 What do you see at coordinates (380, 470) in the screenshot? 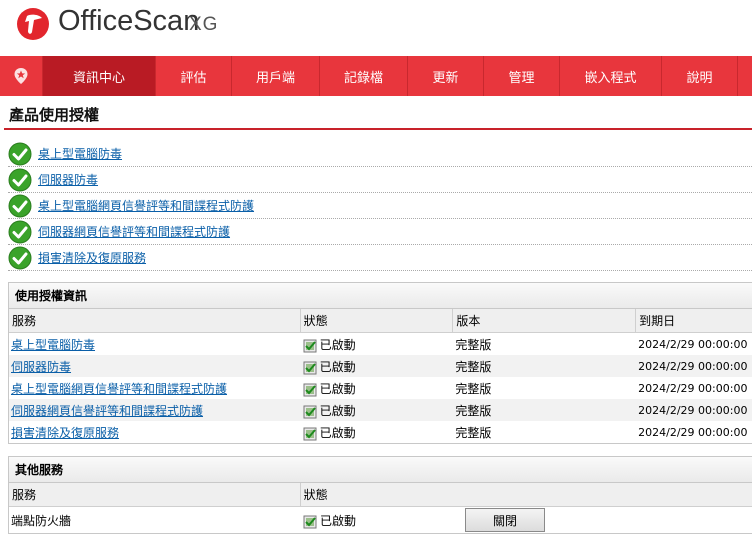
I see `other-services-title: 其他服務` at bounding box center [380, 470].